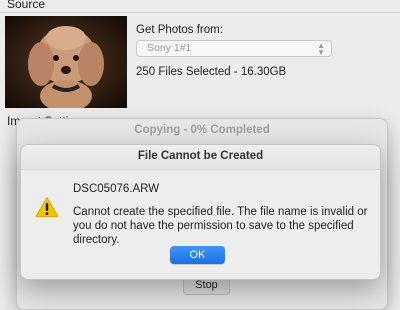 This screenshot has height=310, width=400. I want to click on device-select-value: Sony 1#1, so click(169, 48).